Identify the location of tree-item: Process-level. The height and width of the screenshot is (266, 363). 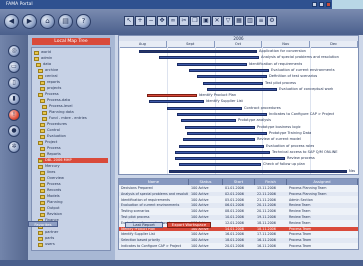
(75, 106).